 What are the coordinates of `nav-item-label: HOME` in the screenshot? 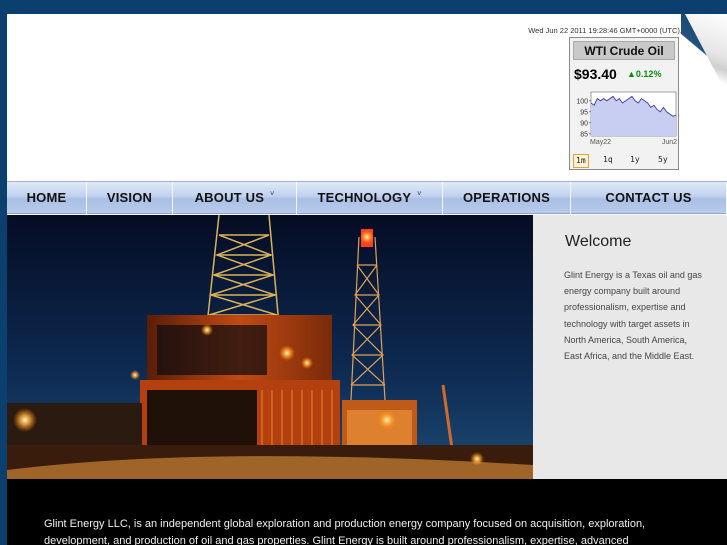 It's located at (46, 197).